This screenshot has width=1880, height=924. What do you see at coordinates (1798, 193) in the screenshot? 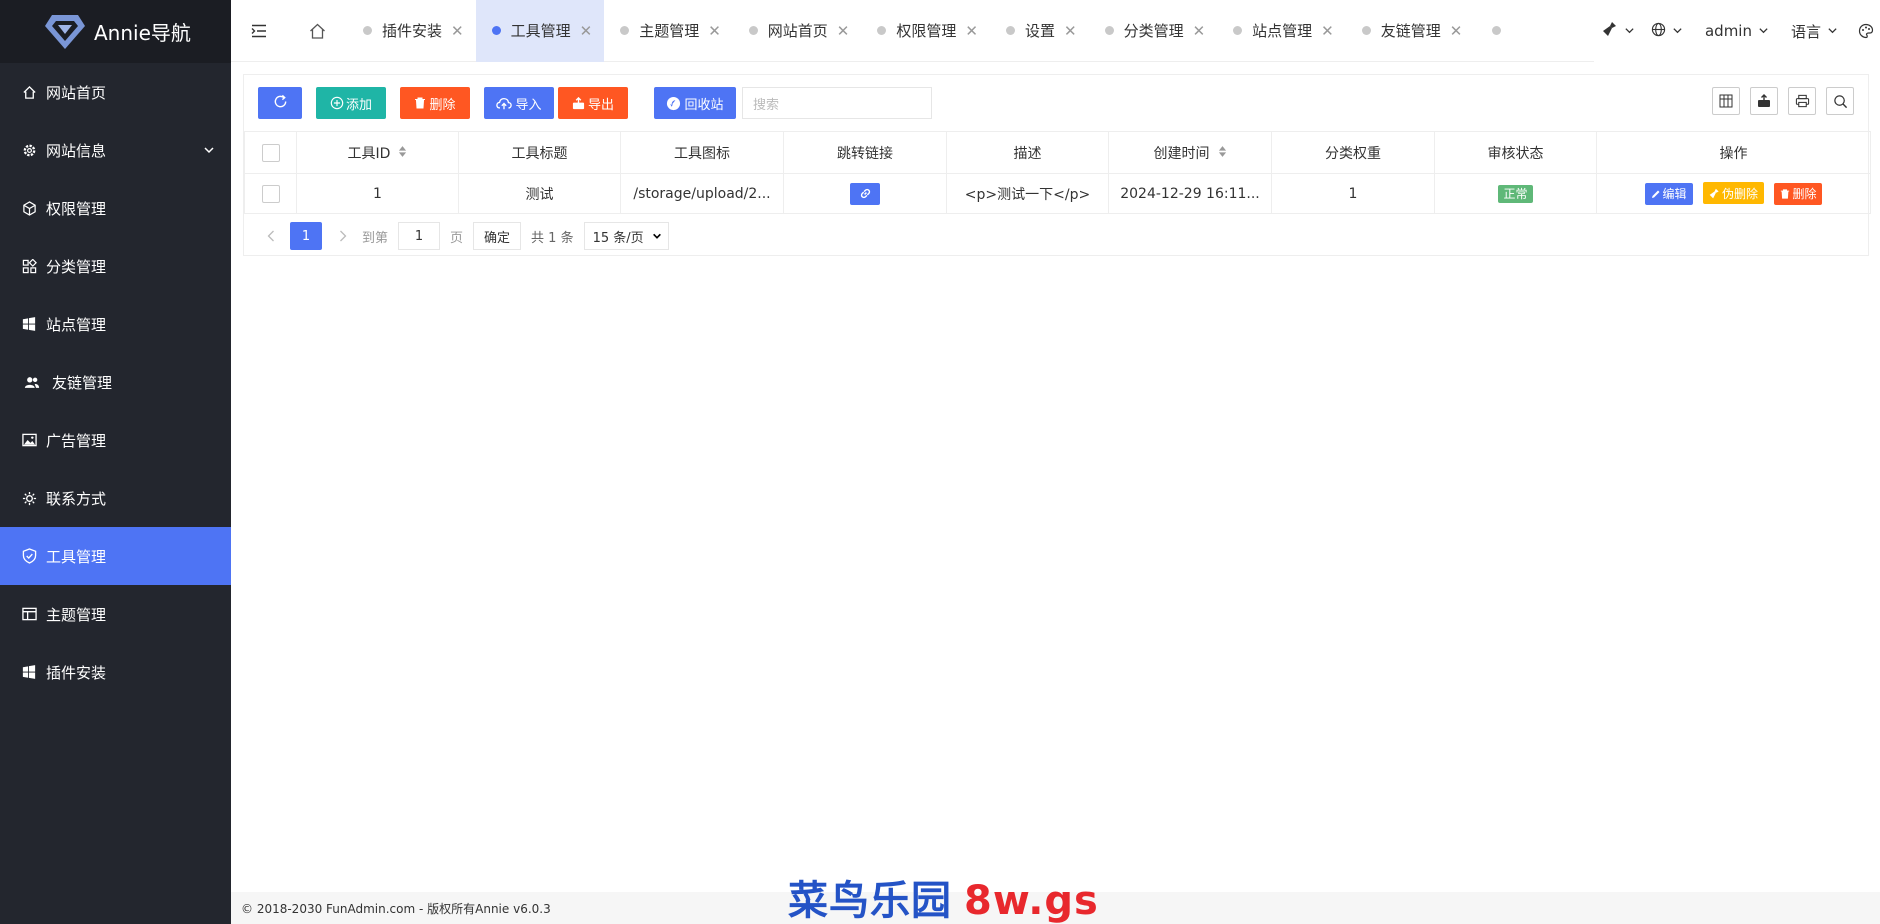
I see `row-delete-button: 删除` at bounding box center [1798, 193].